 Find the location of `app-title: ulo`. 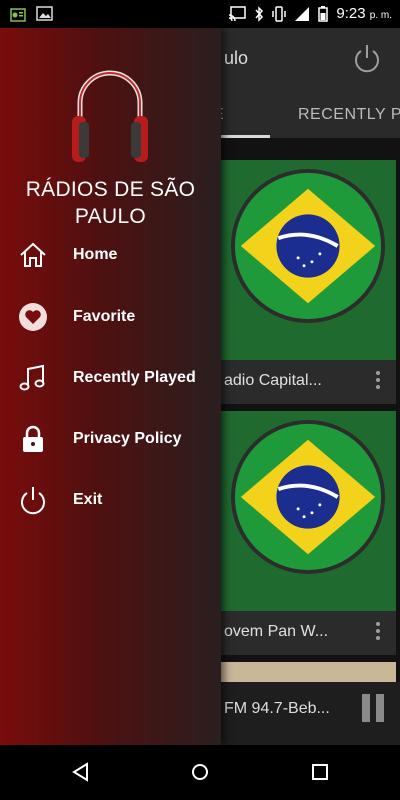

app-title: ulo is located at coordinates (236, 58).